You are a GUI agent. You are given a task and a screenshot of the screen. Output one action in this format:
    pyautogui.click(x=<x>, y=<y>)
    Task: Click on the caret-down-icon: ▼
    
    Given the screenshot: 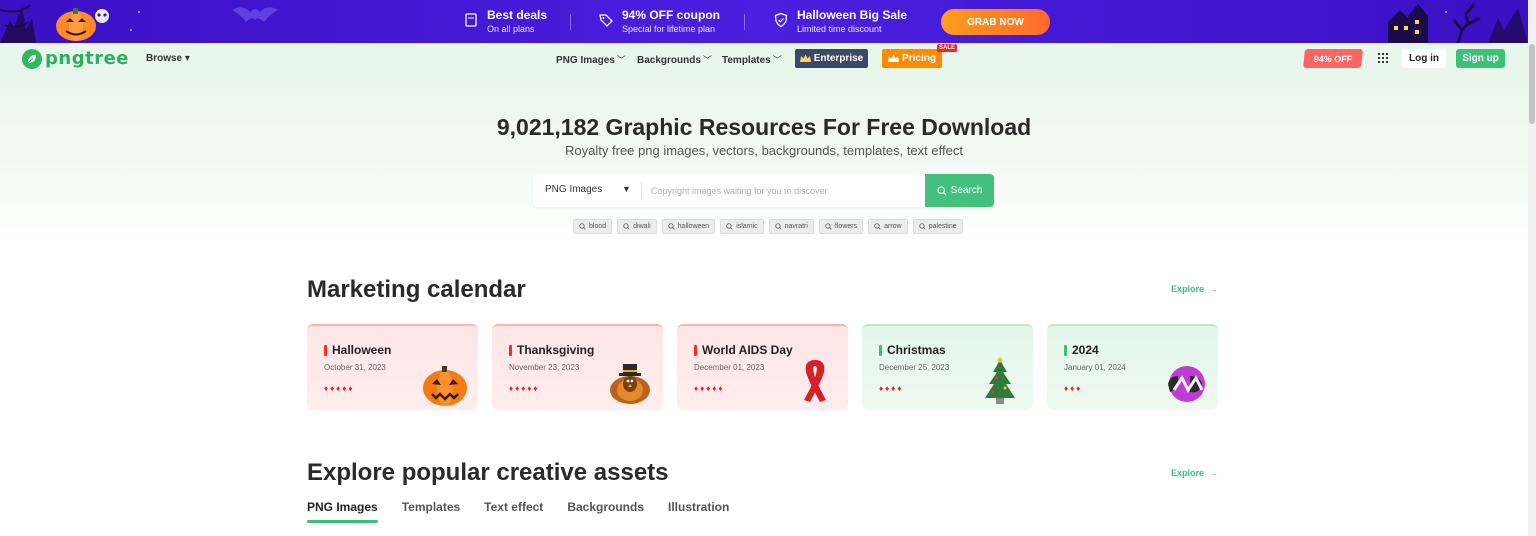 What is the action you would take?
    pyautogui.click(x=626, y=189)
    